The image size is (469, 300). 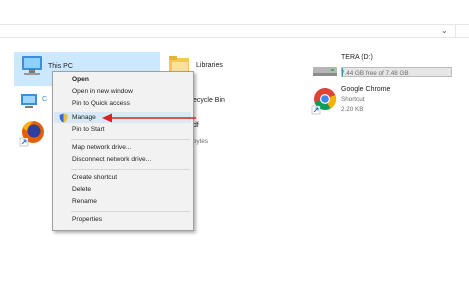 What do you see at coordinates (60, 66) in the screenshot?
I see `this-pc-label: This PC` at bounding box center [60, 66].